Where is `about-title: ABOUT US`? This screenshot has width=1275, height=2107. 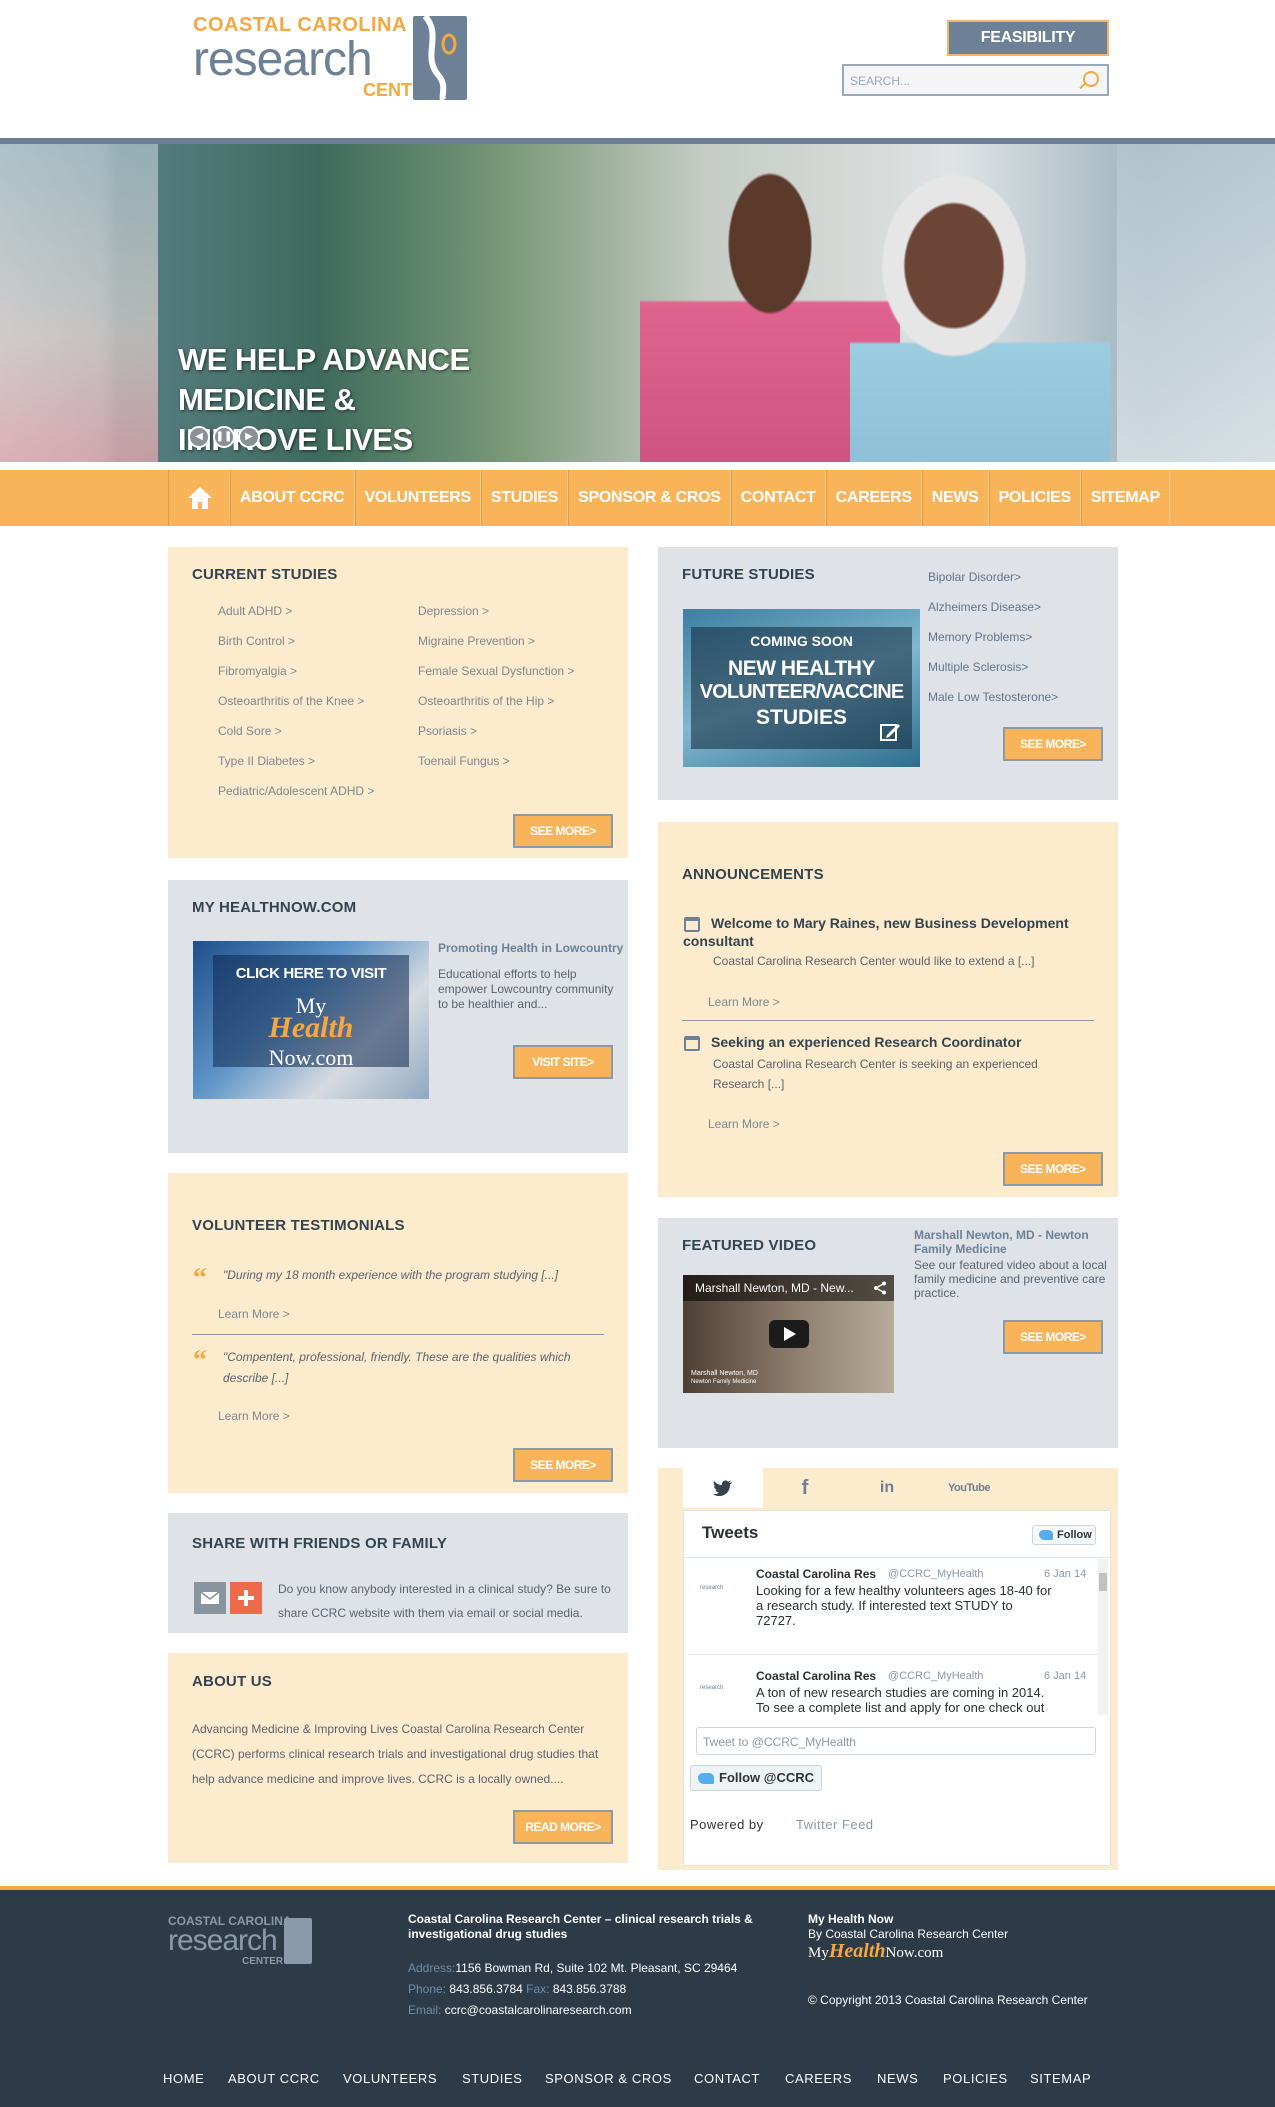
about-title: ABOUT US is located at coordinates (232, 1681).